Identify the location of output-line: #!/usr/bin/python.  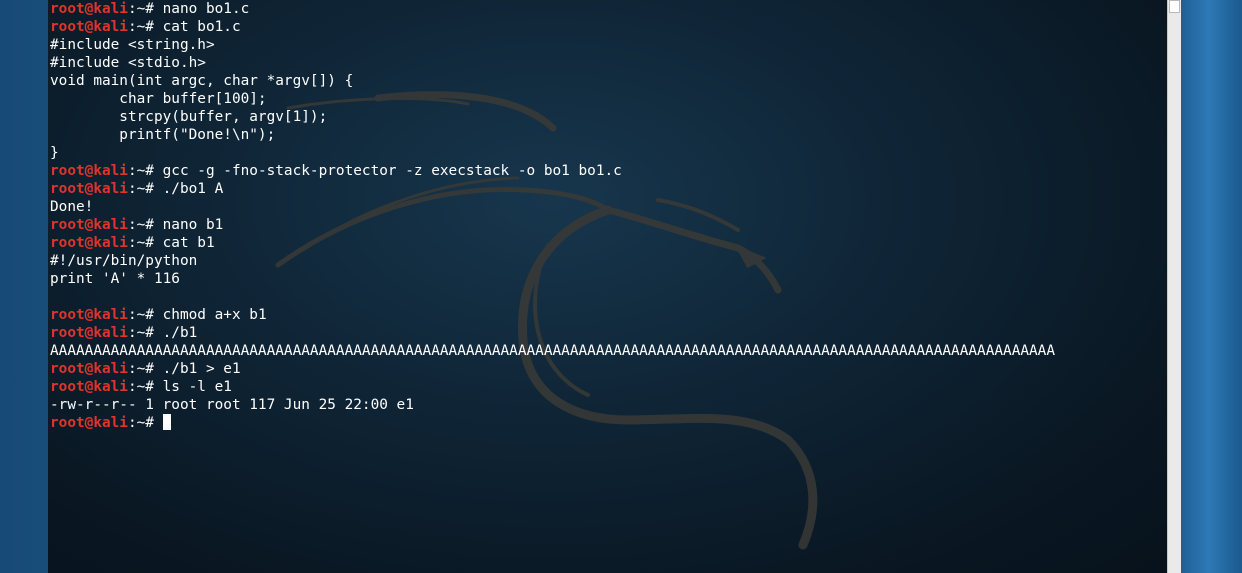
(124, 261).